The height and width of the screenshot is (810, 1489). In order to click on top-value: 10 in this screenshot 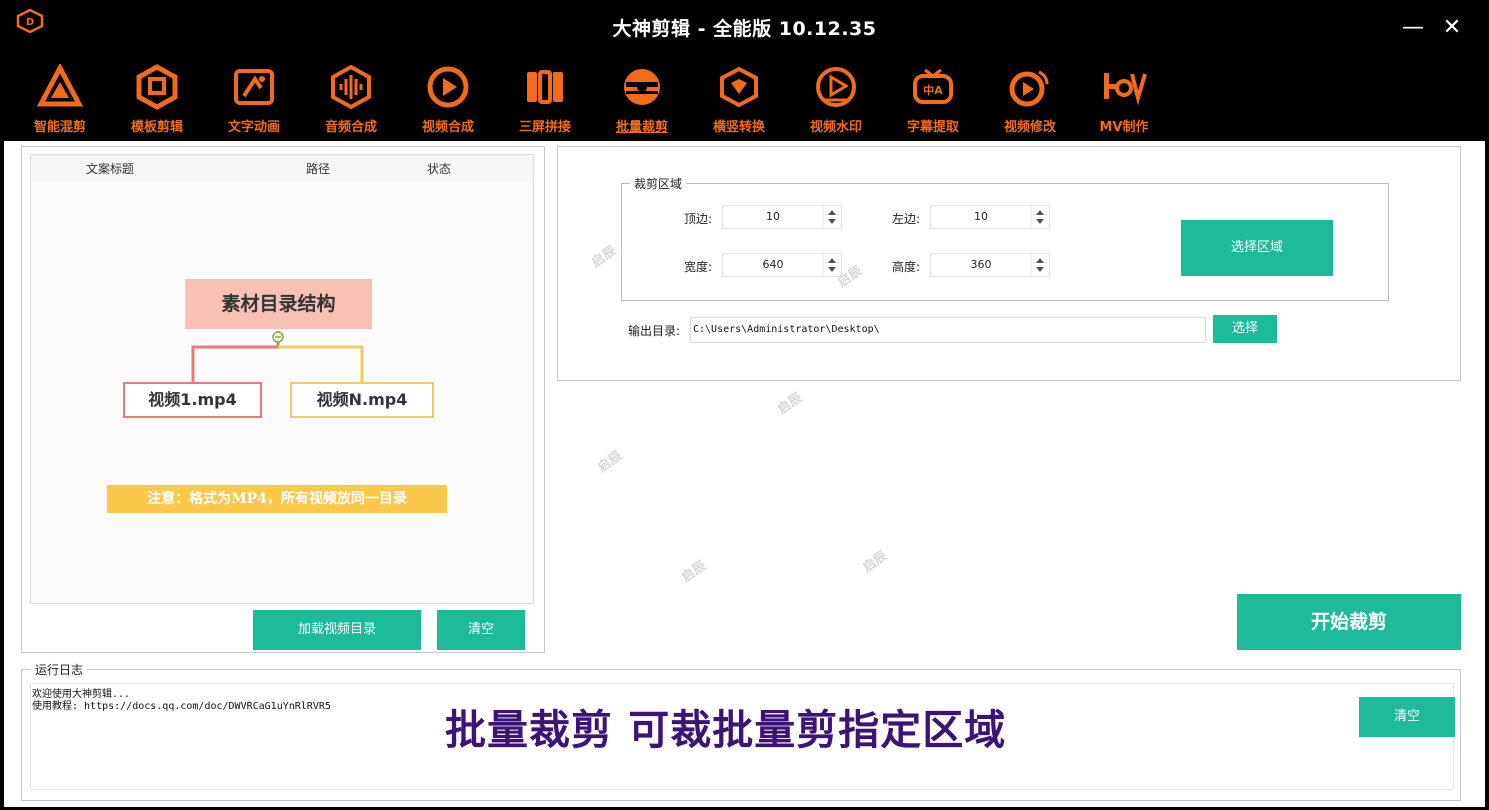, I will do `click(773, 217)`.